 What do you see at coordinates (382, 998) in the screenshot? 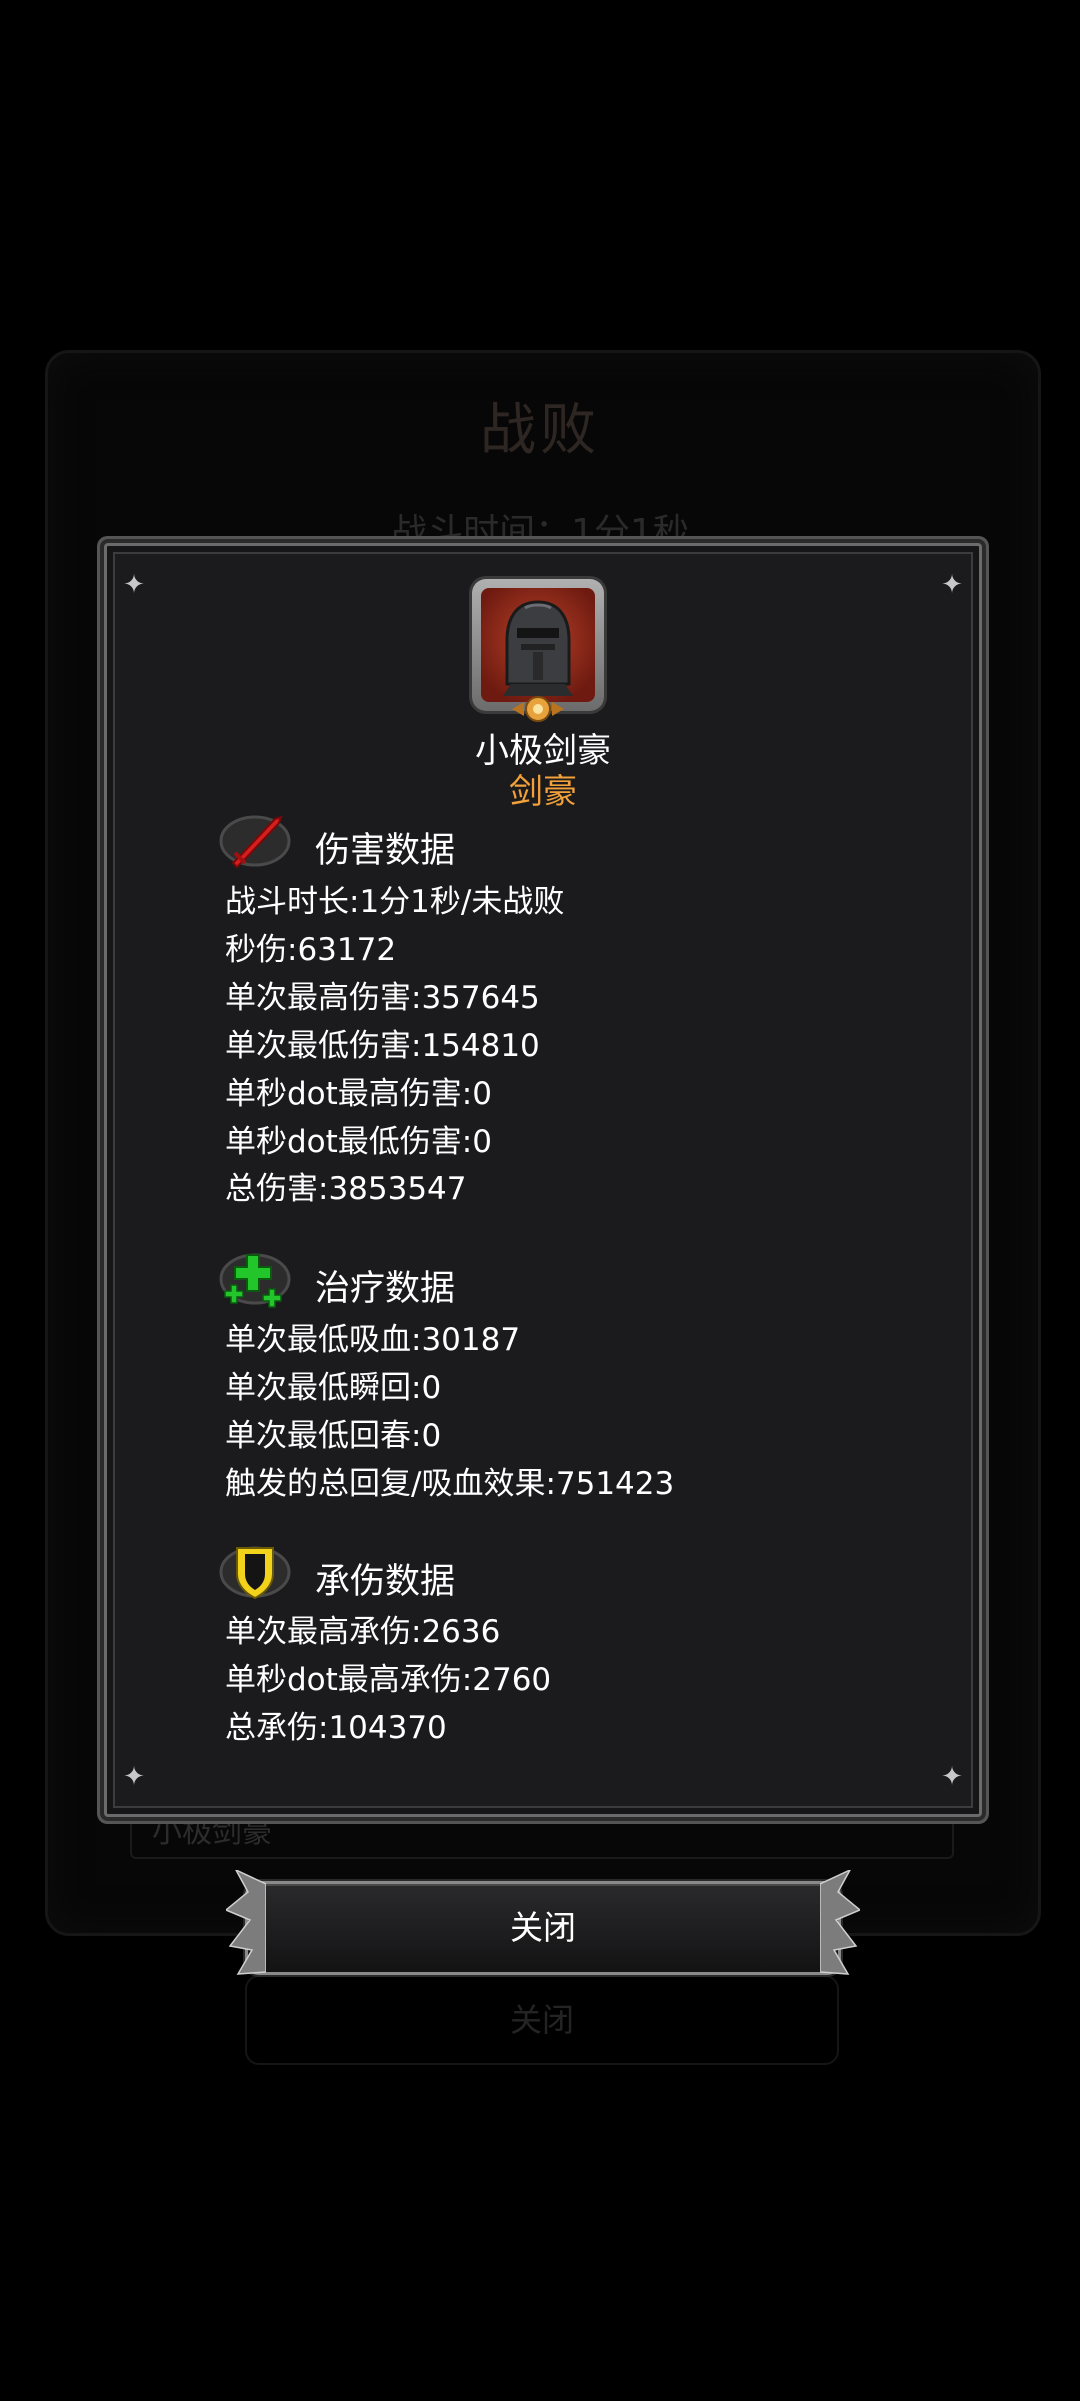
I see `damage-stat: 单次最高伤害:357645` at bounding box center [382, 998].